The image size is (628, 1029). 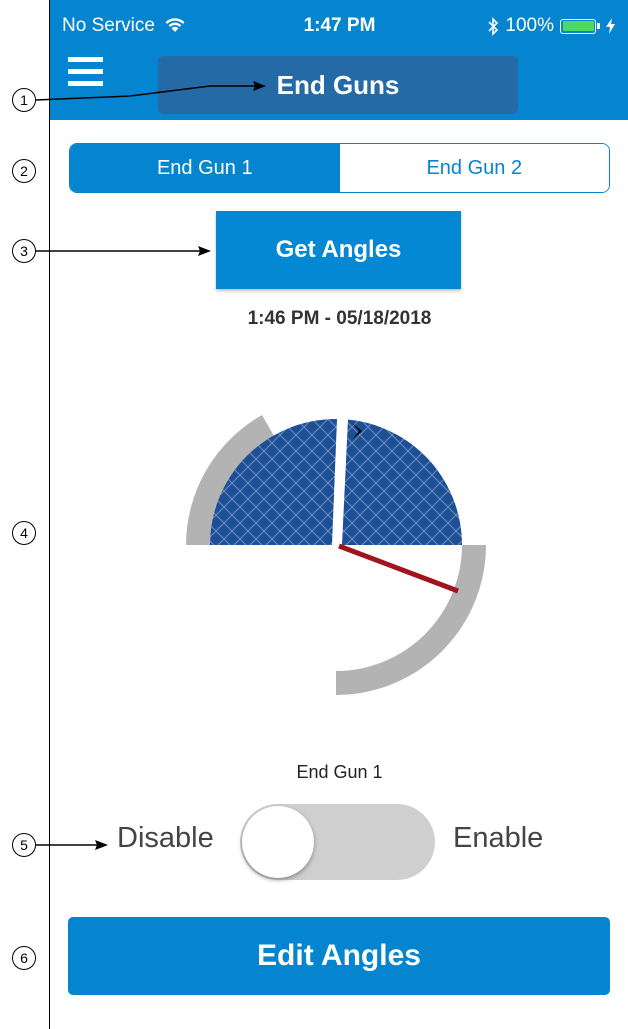 What do you see at coordinates (398, 568) in the screenshot?
I see `gauge-position-pointer` at bounding box center [398, 568].